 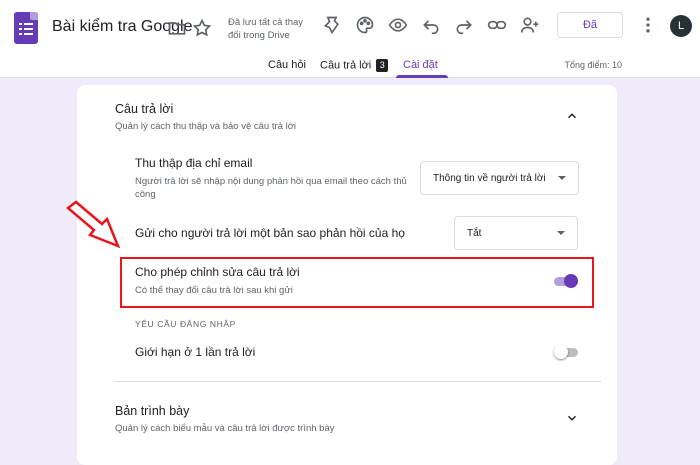 I want to click on chevron-up-icon, so click(x=572, y=116).